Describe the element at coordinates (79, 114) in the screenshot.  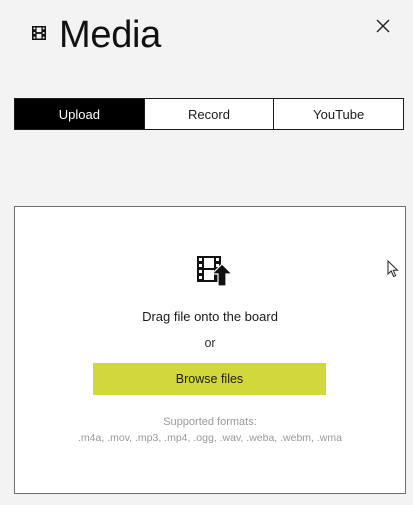
I see `tab-upload: Upload` at that location.